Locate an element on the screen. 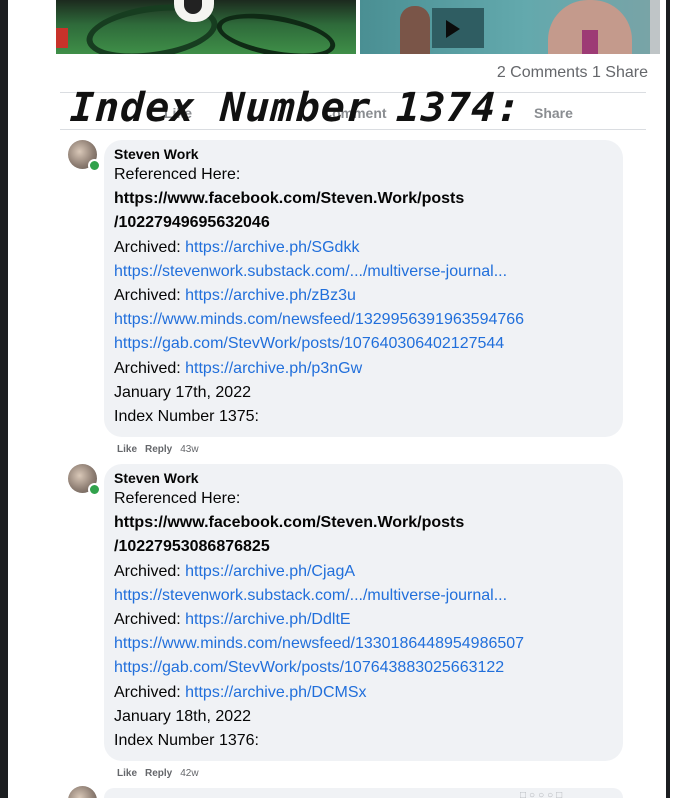  archive-link: https://archive.ph/DdltE is located at coordinates (267, 619).